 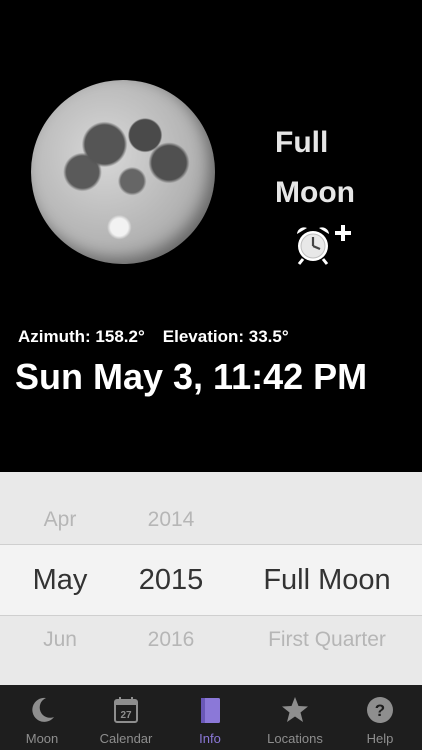 I want to click on add-alarm-icon, so click(x=322, y=244).